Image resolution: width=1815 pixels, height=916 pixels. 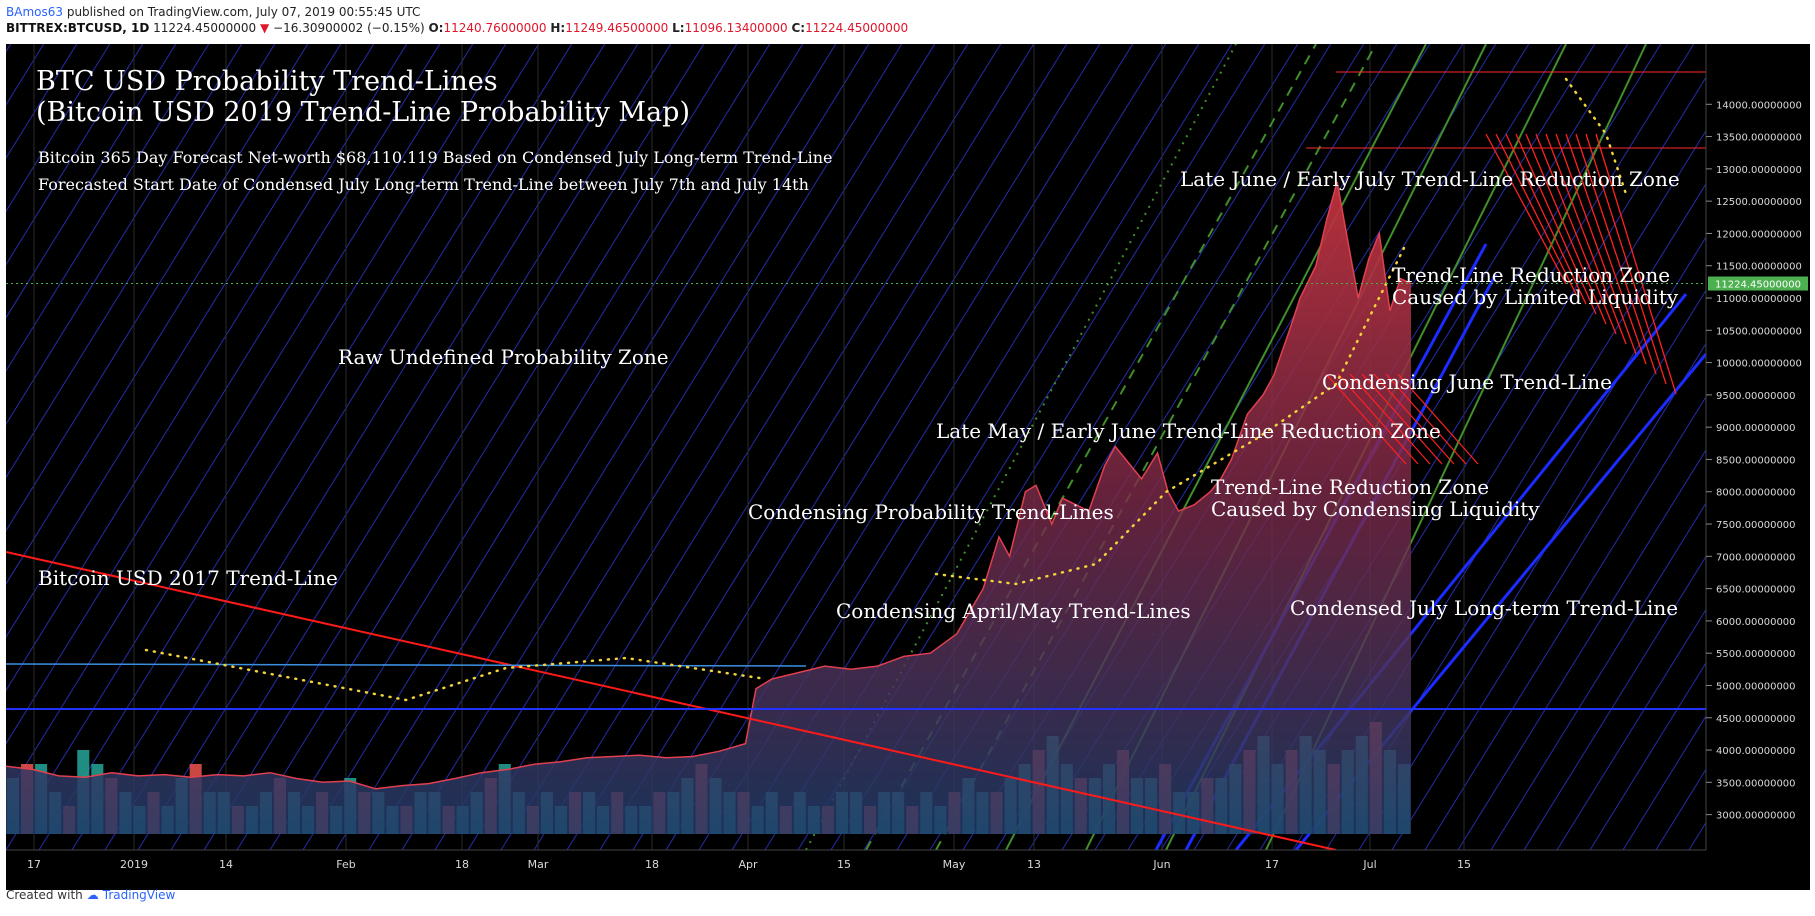 I want to click on x-tick-label: 2019, so click(x=134, y=864).